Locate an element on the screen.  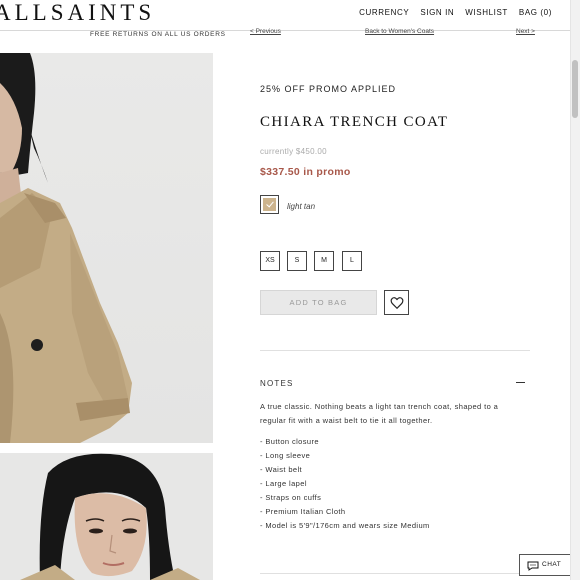
collapse-minus-icon is located at coordinates (520, 382).